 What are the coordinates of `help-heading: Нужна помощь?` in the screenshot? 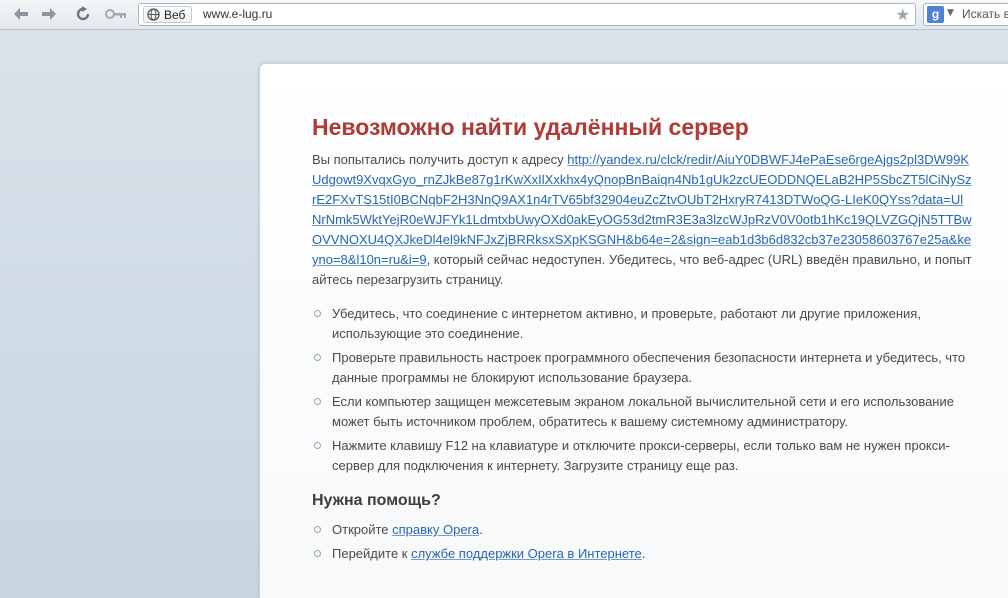 It's located at (376, 500).